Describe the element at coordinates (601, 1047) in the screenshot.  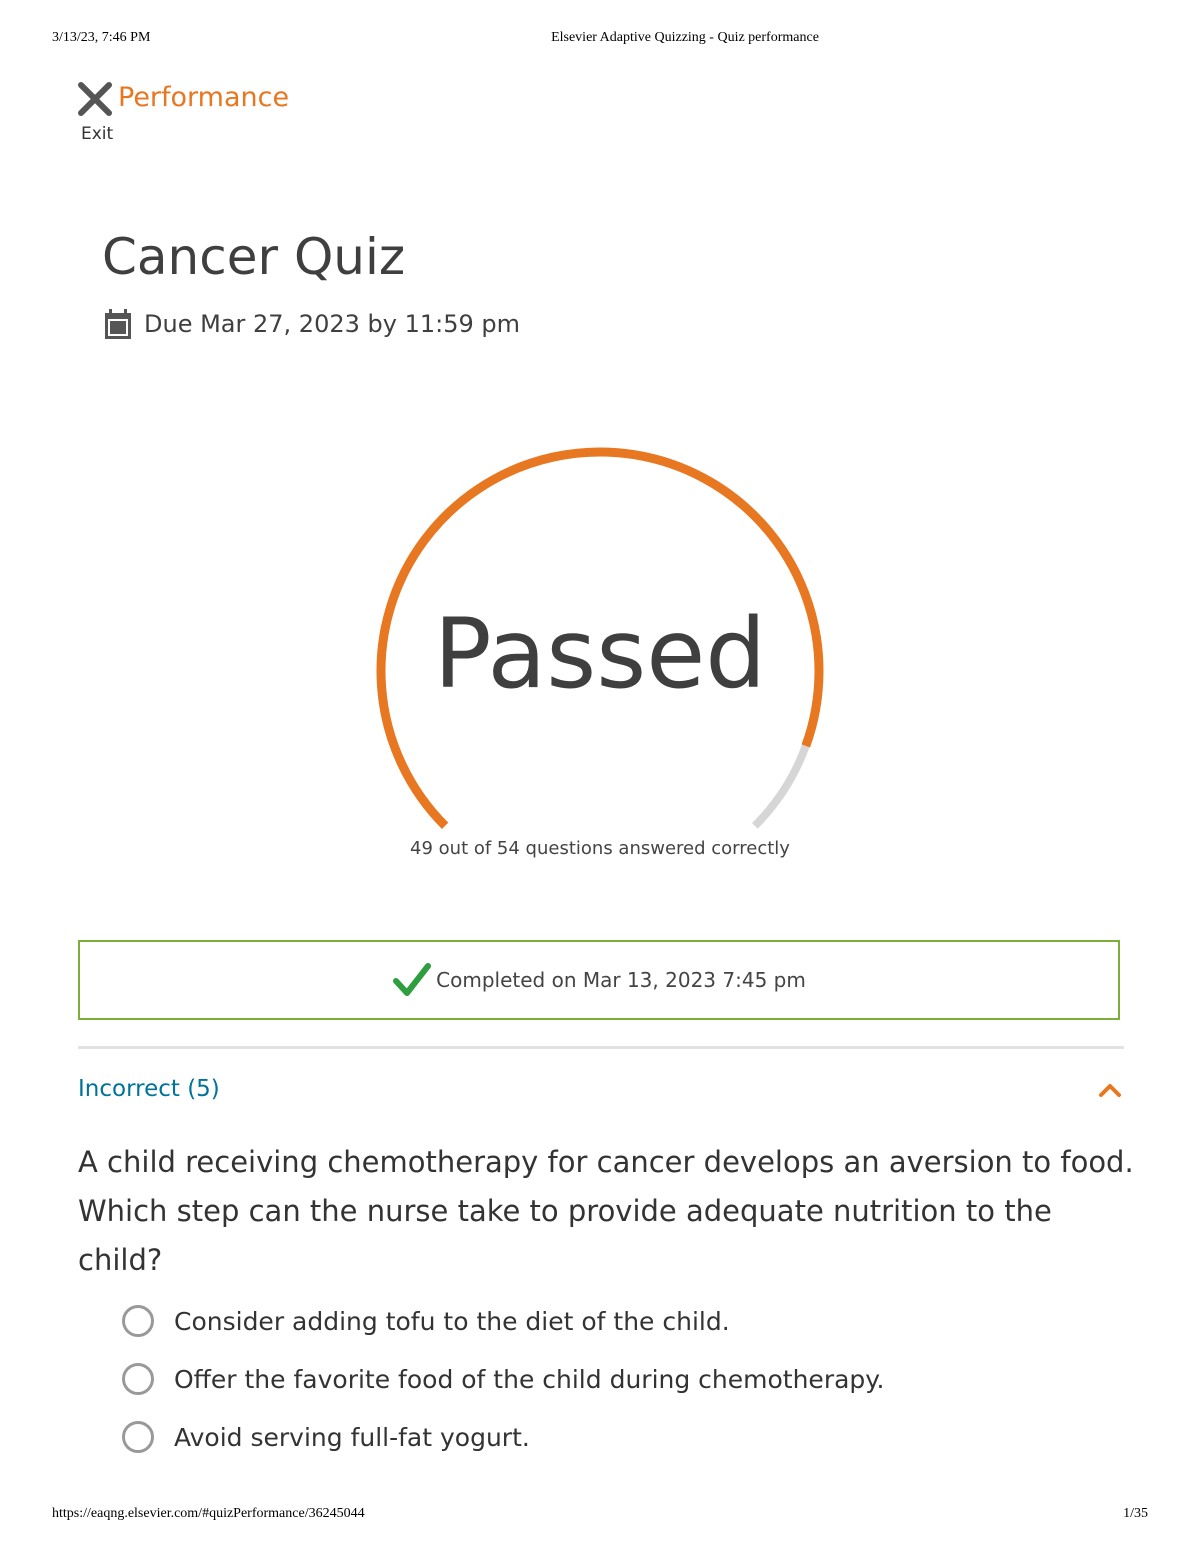
I see `section-divider` at that location.